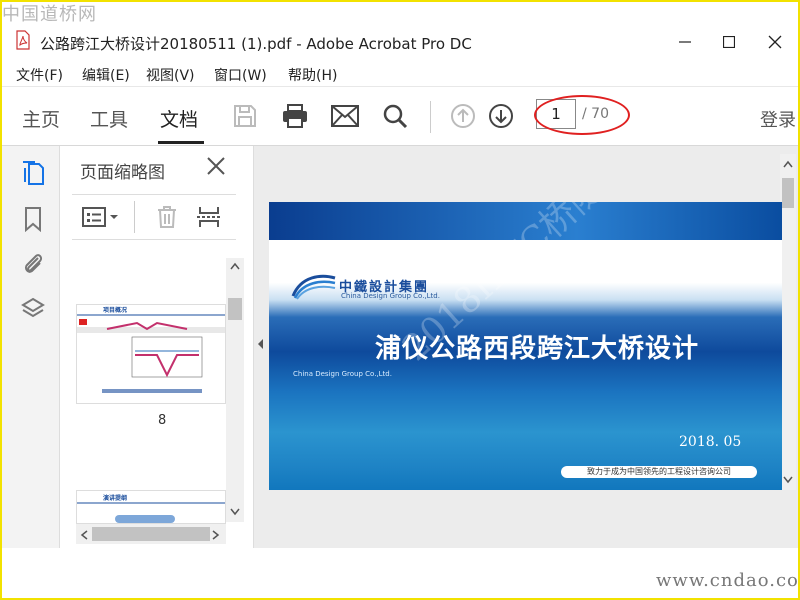 The image size is (800, 600). I want to click on layers-button, so click(33, 309).